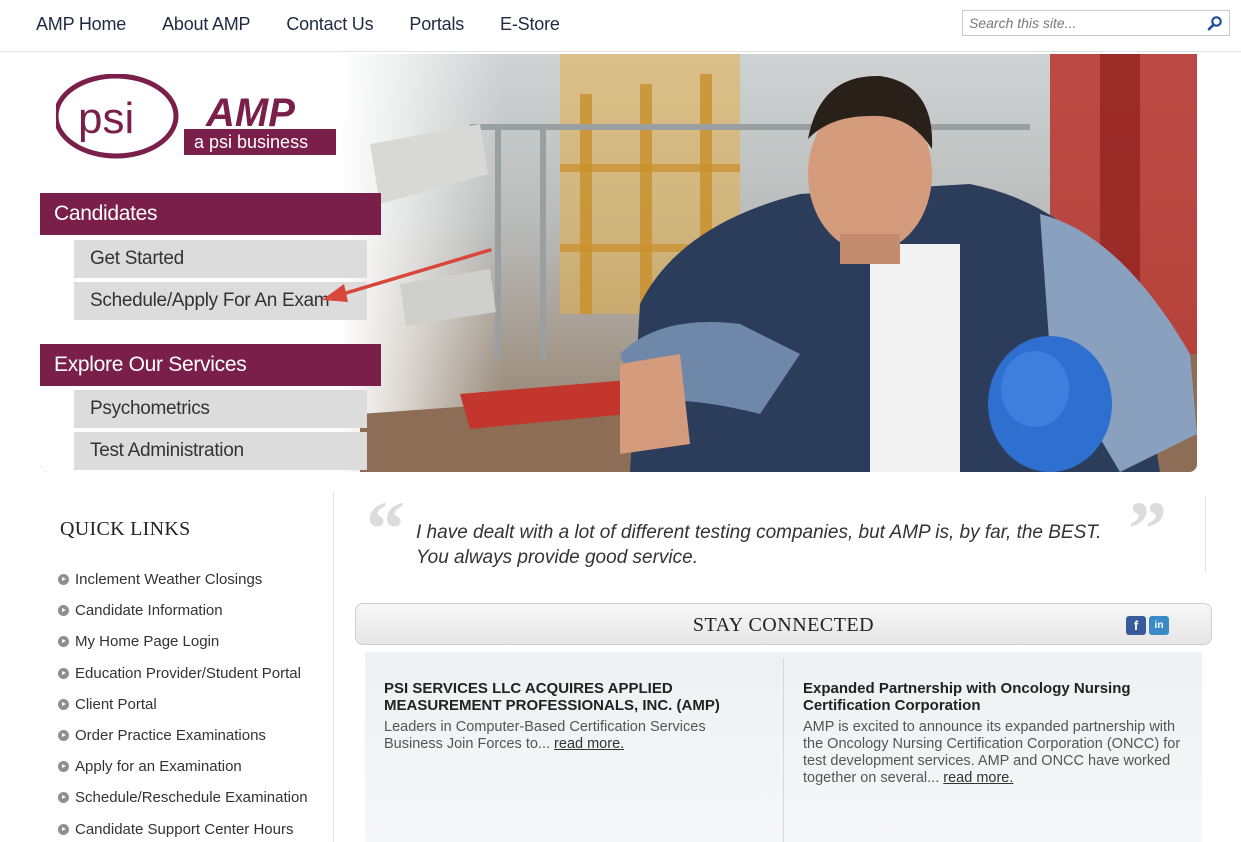 Image resolution: width=1241 pixels, height=842 pixels. What do you see at coordinates (125, 529) in the screenshot?
I see `quick-links-heading: QUICK LINKS` at bounding box center [125, 529].